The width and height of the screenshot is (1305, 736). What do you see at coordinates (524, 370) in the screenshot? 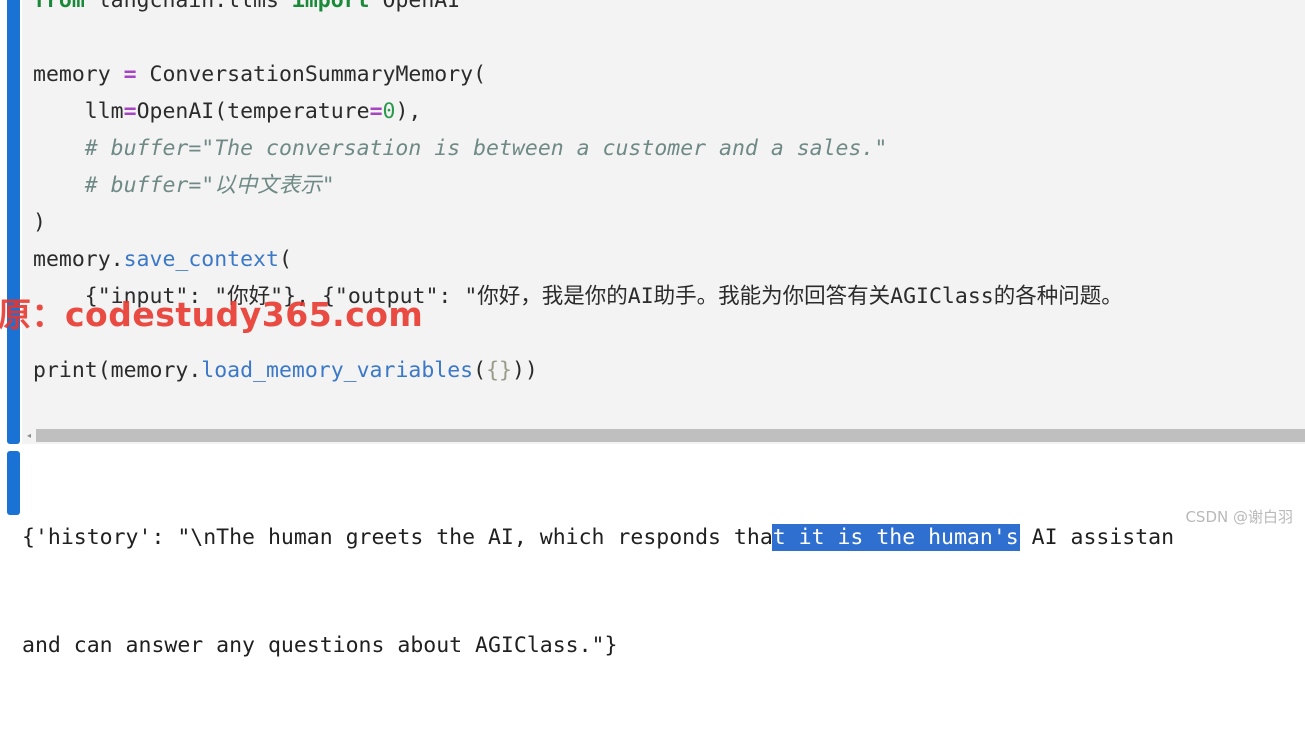
I see `code-token-plain: ))` at bounding box center [524, 370].